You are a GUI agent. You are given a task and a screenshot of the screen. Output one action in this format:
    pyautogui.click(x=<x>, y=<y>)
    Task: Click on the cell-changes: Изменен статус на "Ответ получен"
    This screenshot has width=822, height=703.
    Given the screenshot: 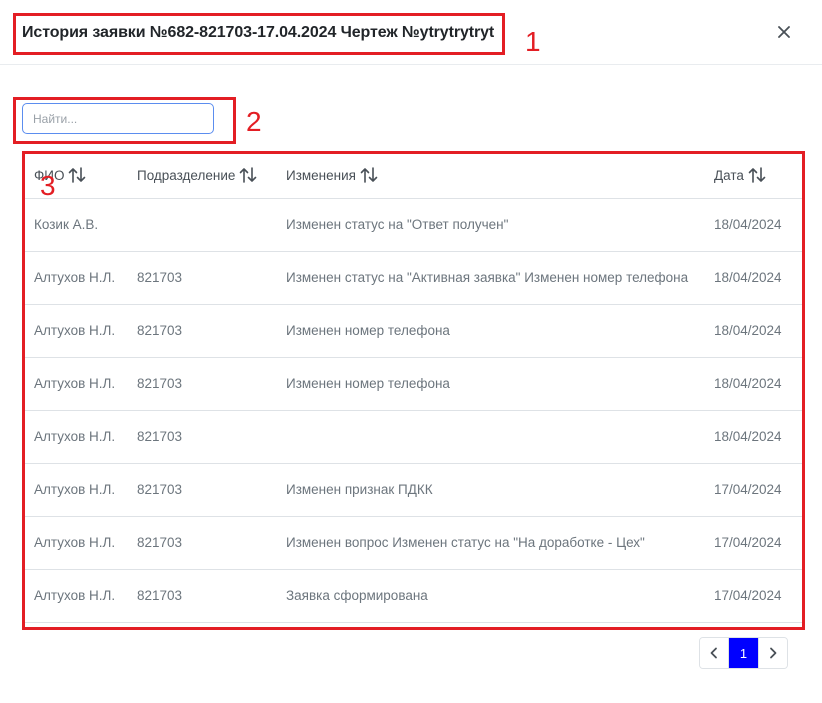 What is the action you would take?
    pyautogui.click(x=492, y=225)
    